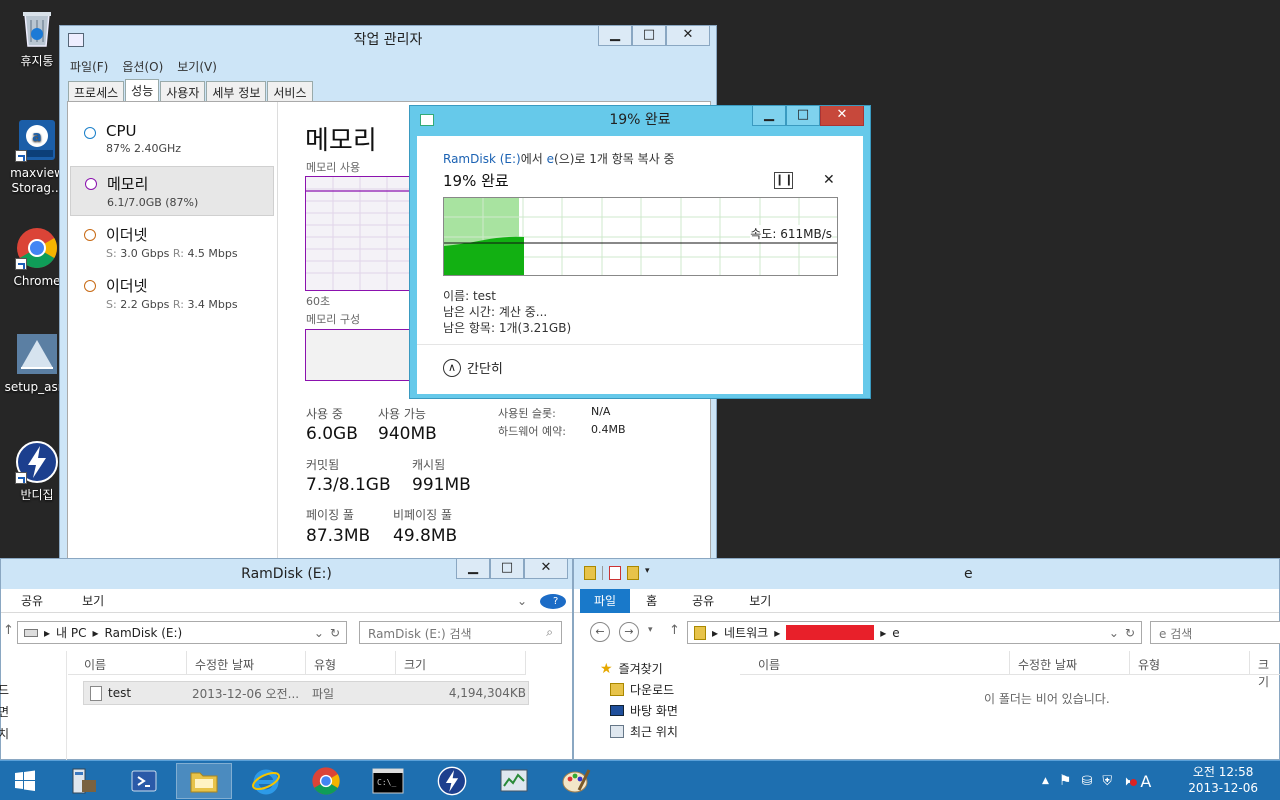 The width and height of the screenshot is (1280, 800). Describe the element at coordinates (631, 668) in the screenshot. I see `nav-item-favorites: ★ 즐겨찾기` at that location.